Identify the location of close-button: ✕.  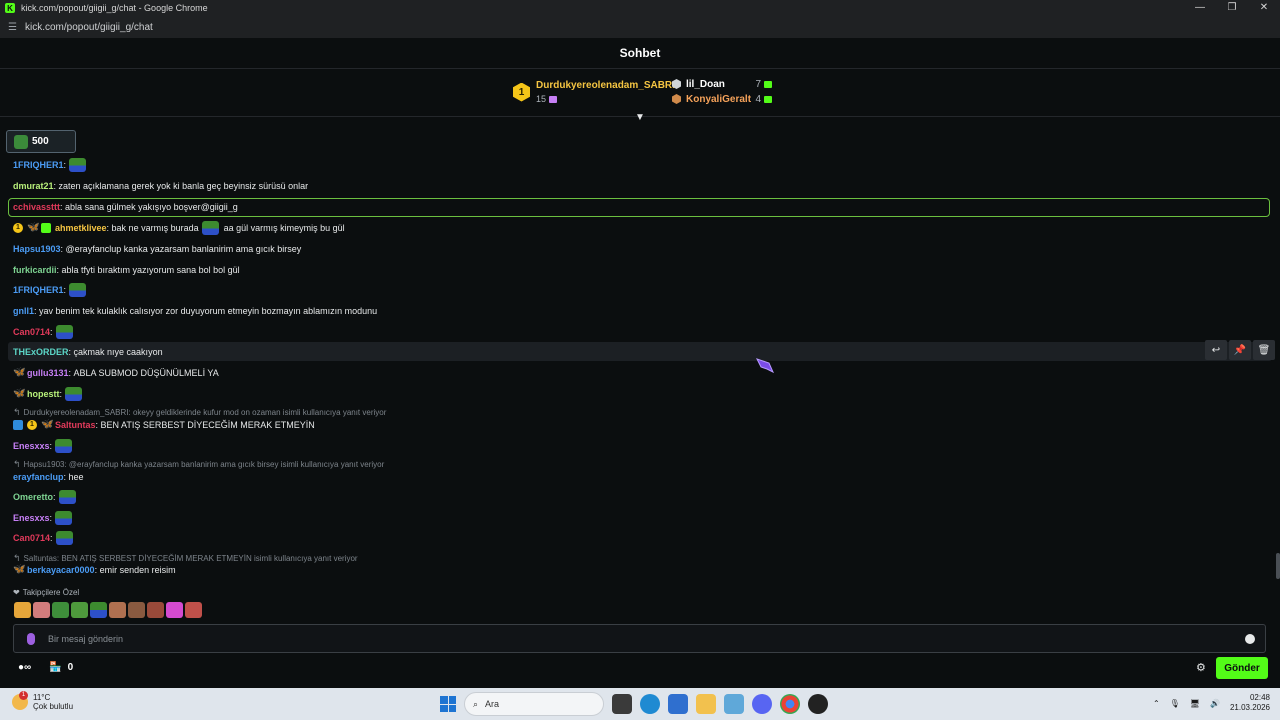
(1264, 8).